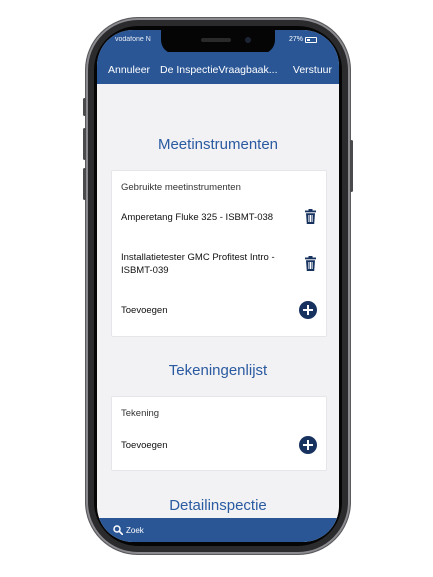  Describe the element at coordinates (140, 413) in the screenshot. I see `card-header: Tekening` at that location.